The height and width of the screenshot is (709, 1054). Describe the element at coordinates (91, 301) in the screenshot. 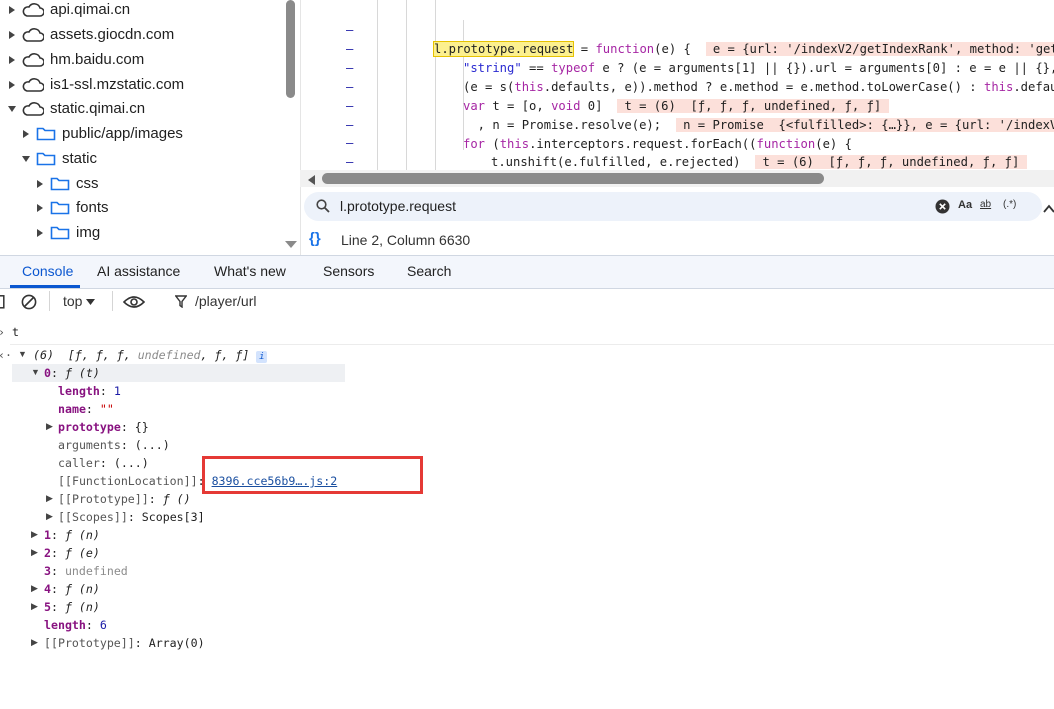

I see `caret-down-icon` at that location.